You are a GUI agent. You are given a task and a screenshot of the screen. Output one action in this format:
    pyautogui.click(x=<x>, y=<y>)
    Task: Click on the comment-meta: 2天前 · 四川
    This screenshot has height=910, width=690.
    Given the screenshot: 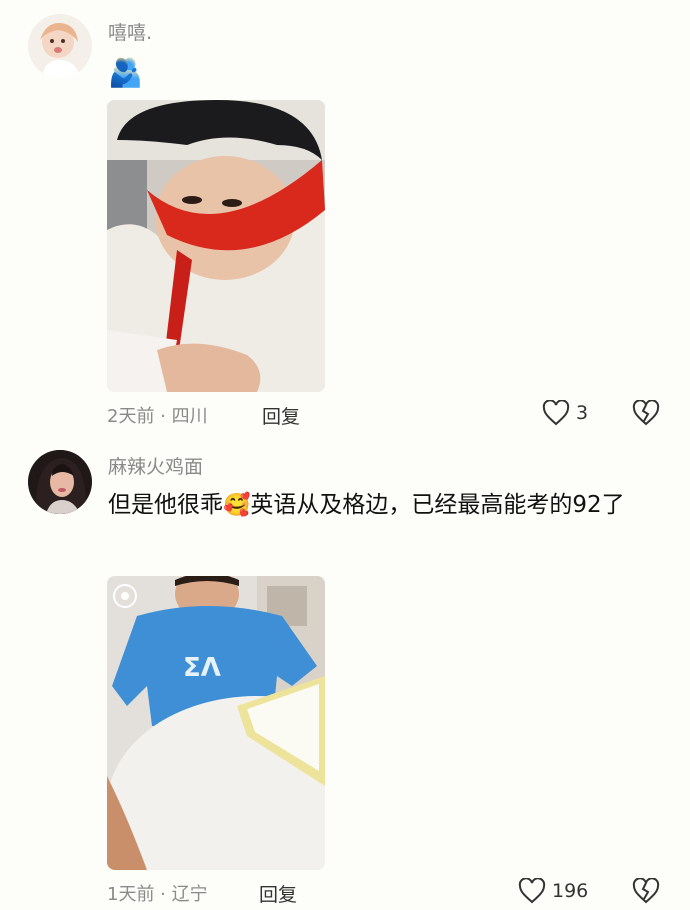 What is the action you would take?
    pyautogui.click(x=157, y=416)
    